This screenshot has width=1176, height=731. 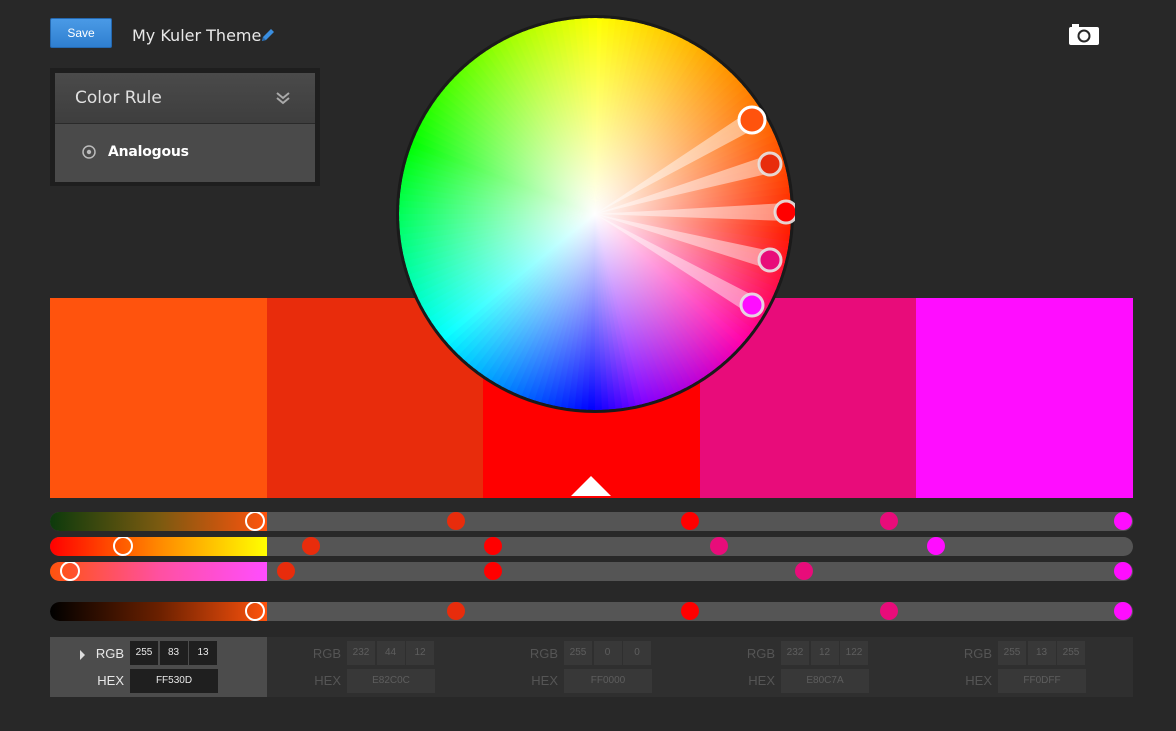 I want to click on hex-value-input: E80C7A, so click(x=825, y=681).